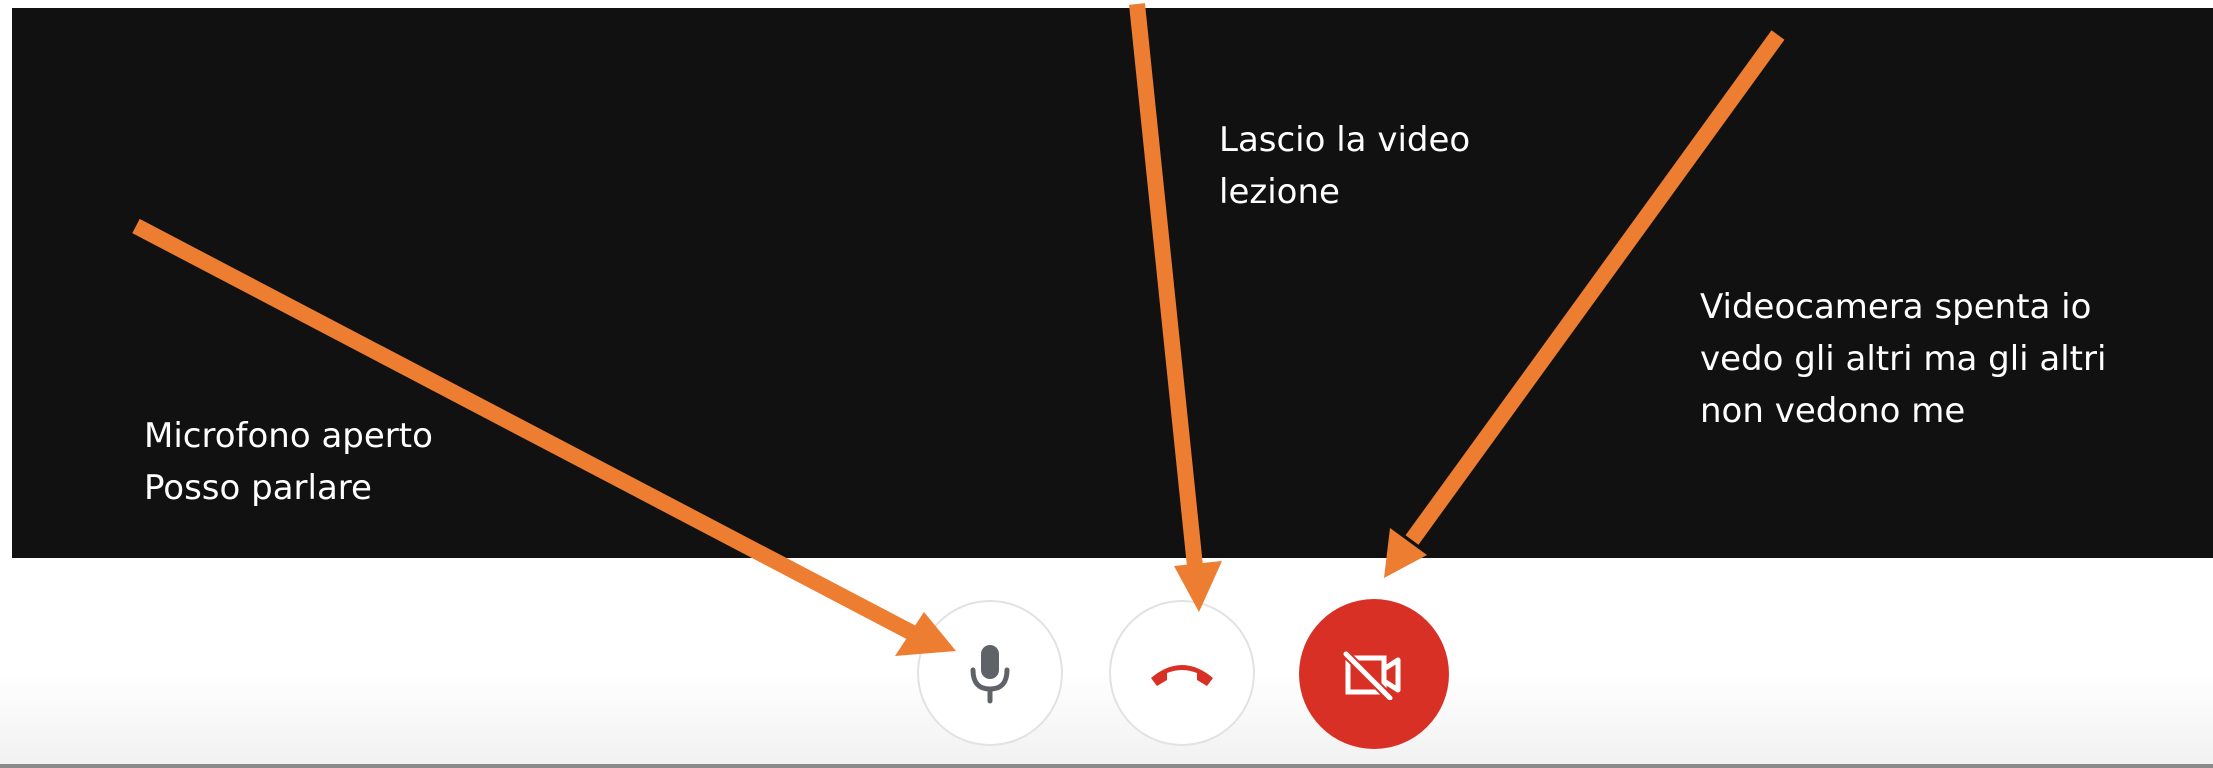 Image resolution: width=2213 pixels, height=768 pixels. I want to click on hang-up-button, so click(1182, 673).